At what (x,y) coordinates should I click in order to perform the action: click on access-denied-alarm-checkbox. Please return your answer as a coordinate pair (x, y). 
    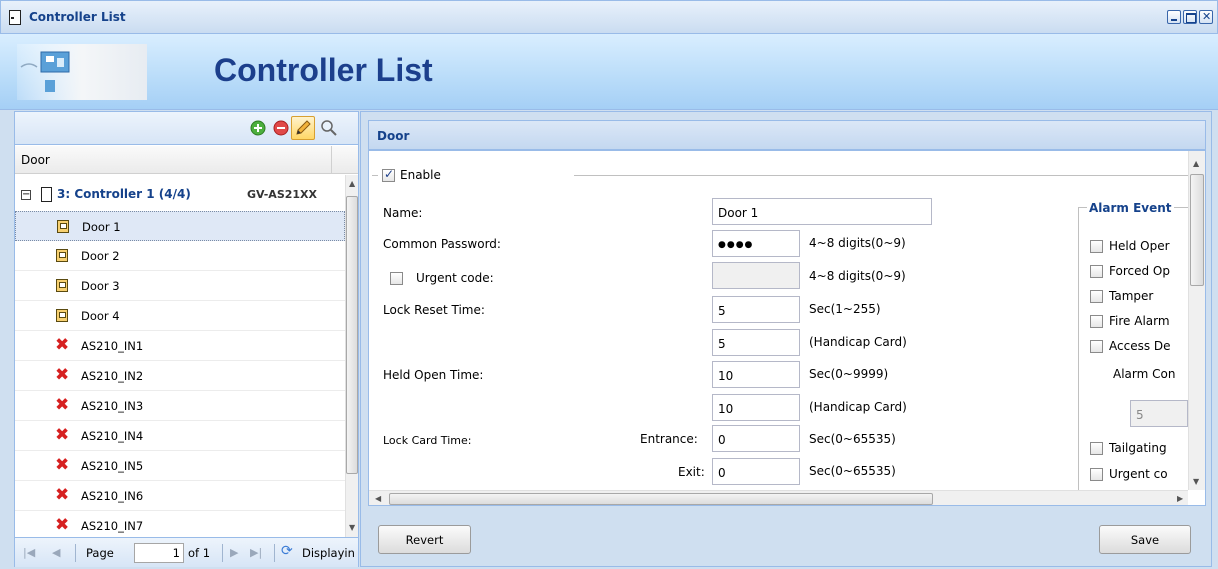
    Looking at the image, I should click on (1096, 346).